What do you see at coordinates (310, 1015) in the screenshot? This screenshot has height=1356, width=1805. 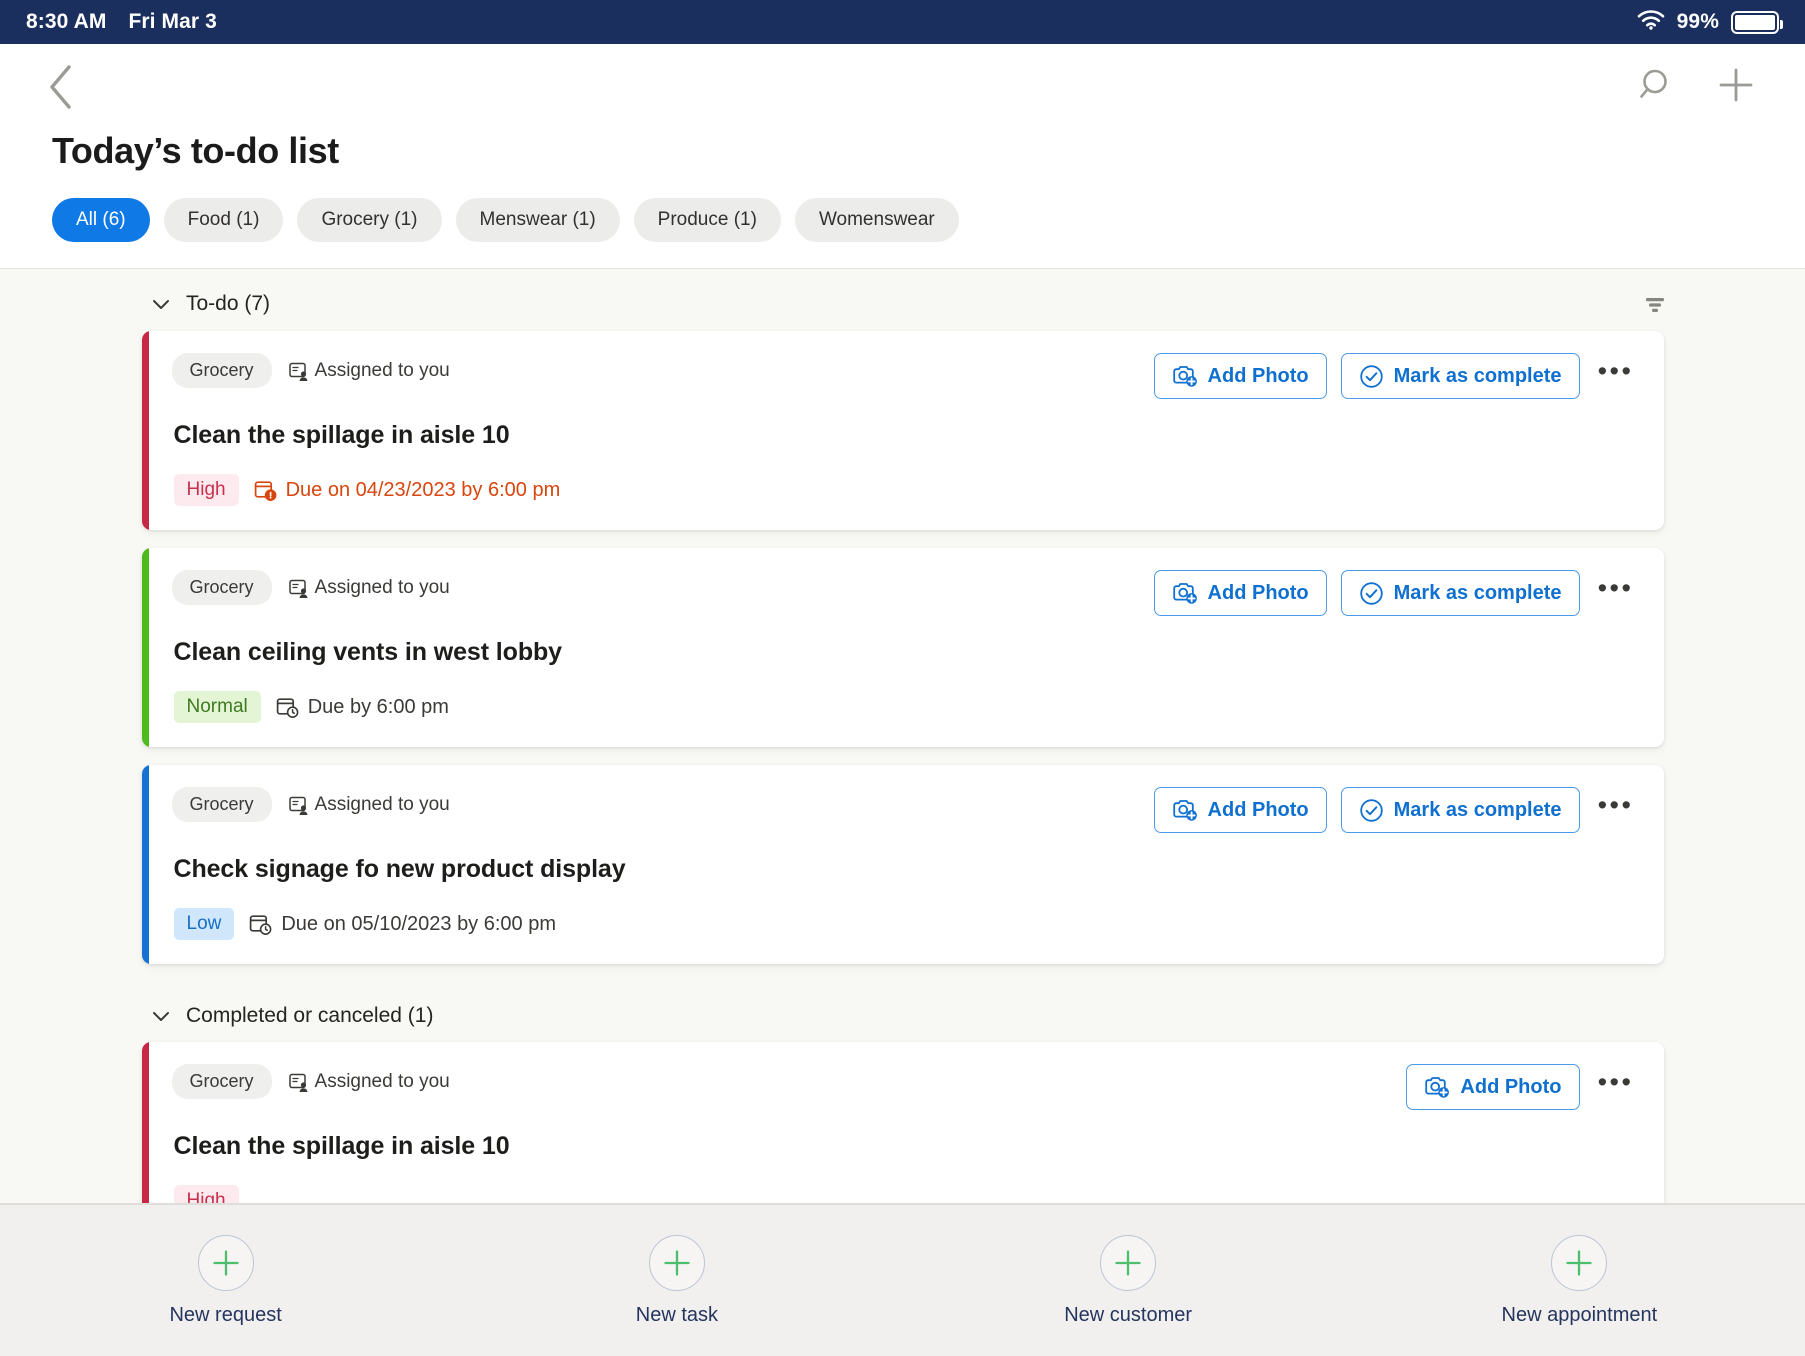 I see `section-title: Completed or canceled (1)` at bounding box center [310, 1015].